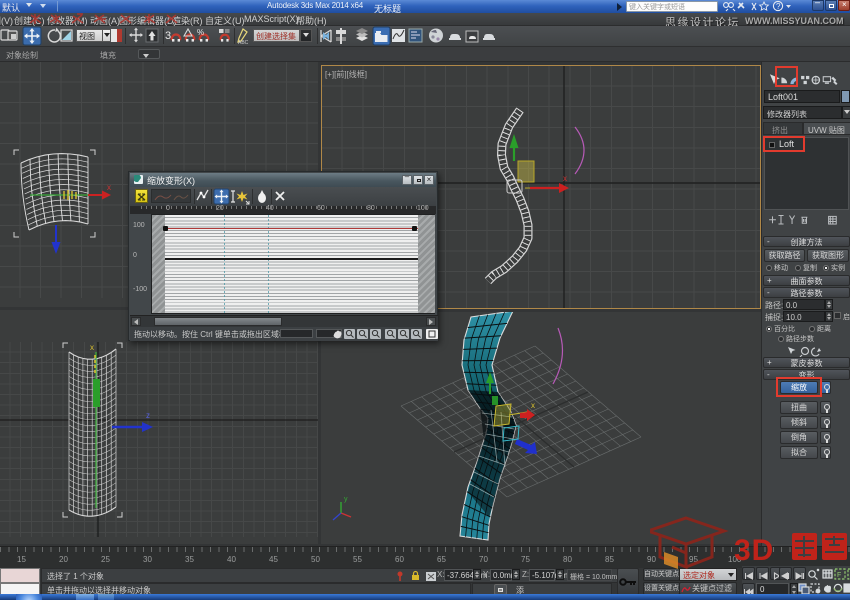 This screenshot has width=850, height=600. What do you see at coordinates (243, 43) in the screenshot?
I see `svg-text: ABC` at bounding box center [243, 43].